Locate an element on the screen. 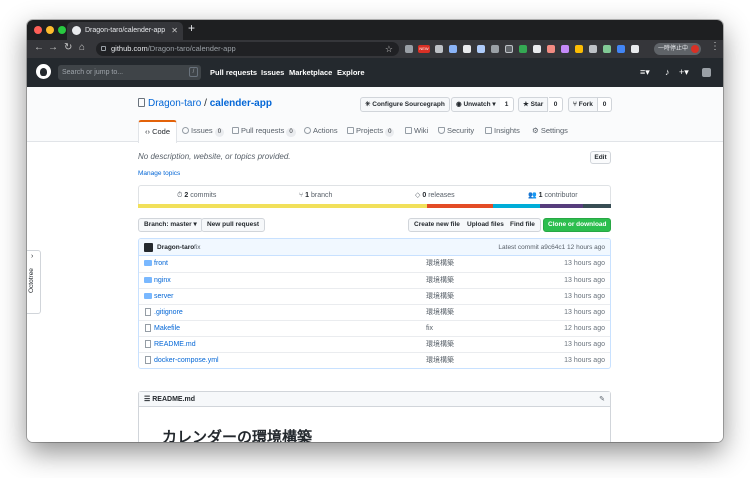 Image resolution: width=750 pixels, height=478 pixels. tab-pull-requests: Pull requests 0 is located at coordinates (264, 131).